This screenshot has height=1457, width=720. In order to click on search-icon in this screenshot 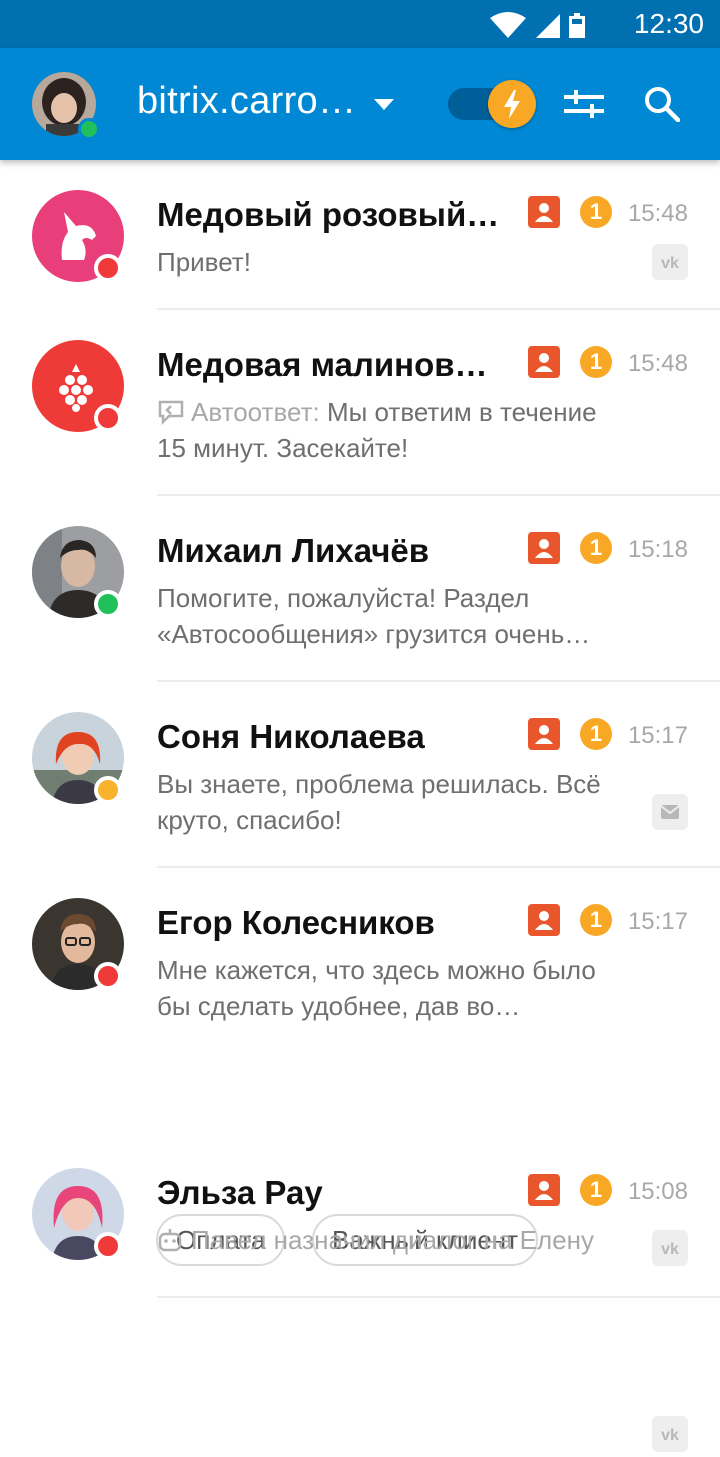, I will do `click(662, 104)`.